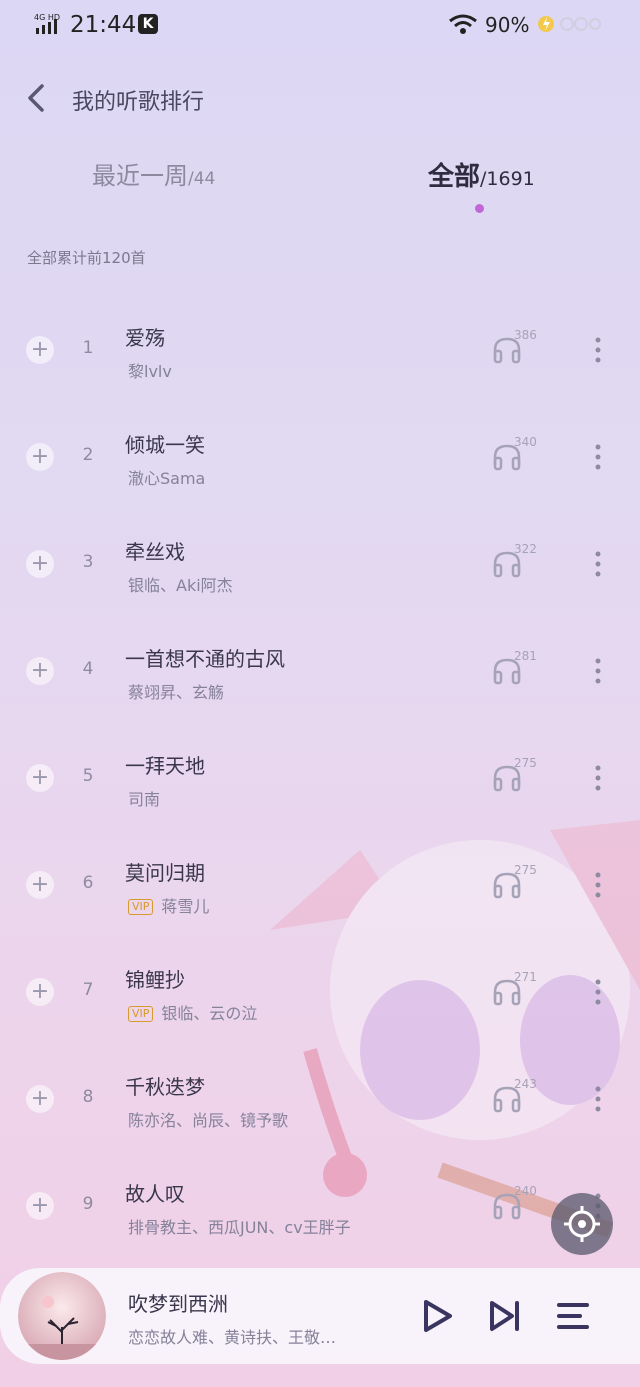  Describe the element at coordinates (88, 883) in the screenshot. I see `song-rank: 6` at that location.